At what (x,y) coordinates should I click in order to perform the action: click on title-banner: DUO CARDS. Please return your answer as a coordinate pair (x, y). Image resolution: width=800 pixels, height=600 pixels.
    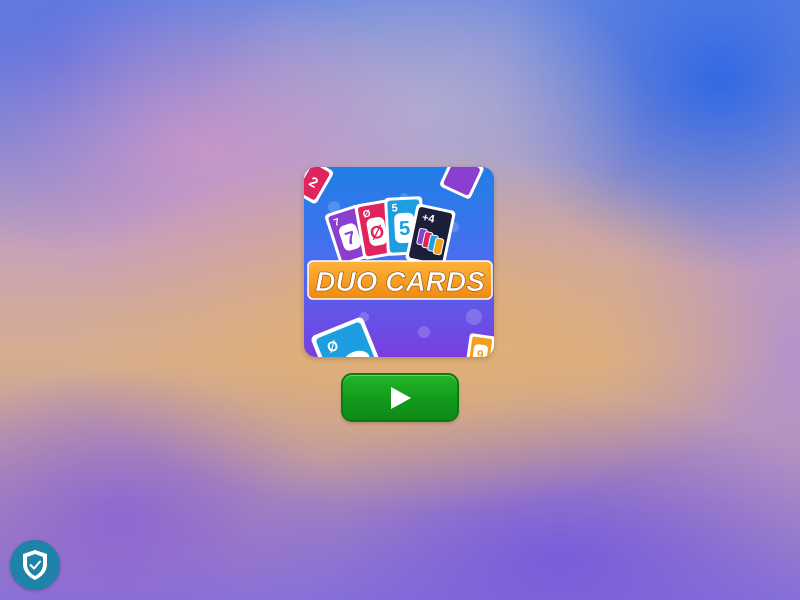
    Looking at the image, I should click on (400, 280).